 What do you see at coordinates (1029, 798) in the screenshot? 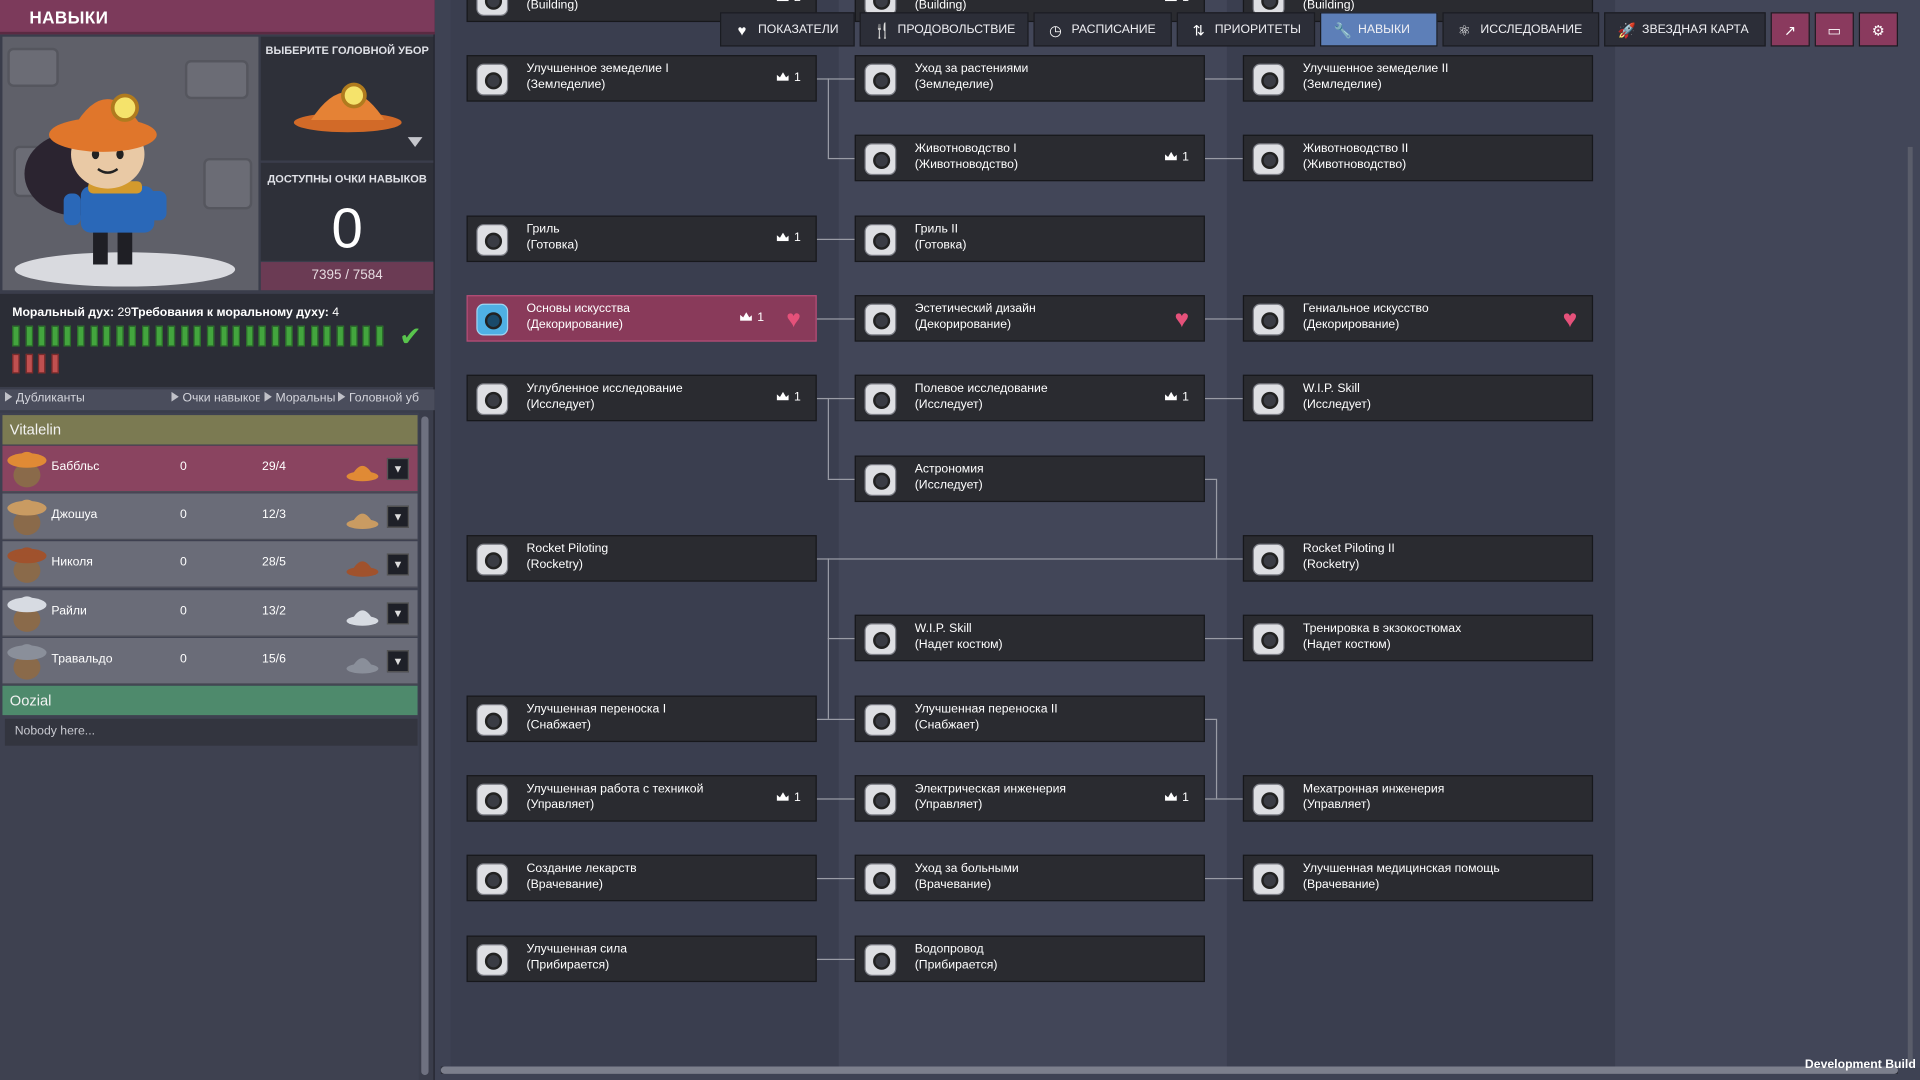
I see `skill-node: Электрическая инженерия (Управляет) 1` at bounding box center [1029, 798].